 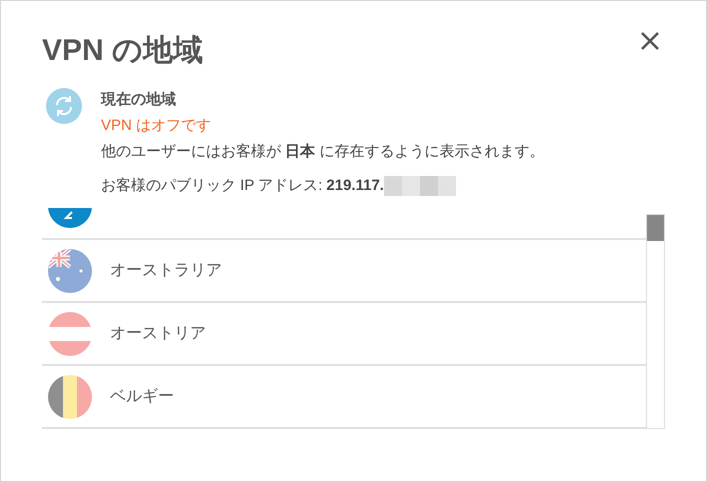 What do you see at coordinates (64, 106) in the screenshot?
I see `refresh-icon` at bounding box center [64, 106].